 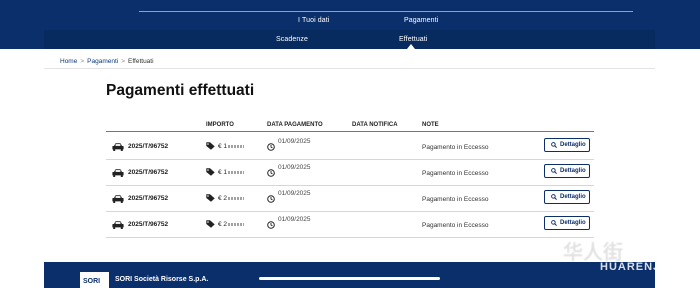 I want to click on subnav-link-scadenze: Scadenze, so click(x=292, y=39).